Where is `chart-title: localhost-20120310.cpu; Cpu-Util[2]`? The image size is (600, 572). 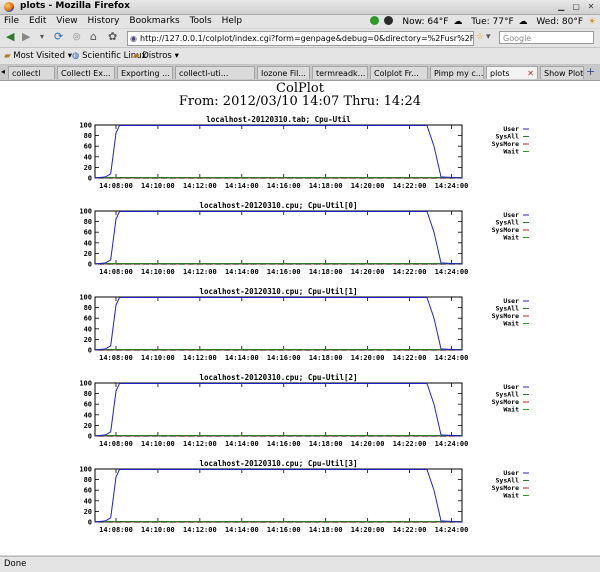
chart-title: localhost-20120310.cpu; Cpu-Util[2] is located at coordinates (278, 377).